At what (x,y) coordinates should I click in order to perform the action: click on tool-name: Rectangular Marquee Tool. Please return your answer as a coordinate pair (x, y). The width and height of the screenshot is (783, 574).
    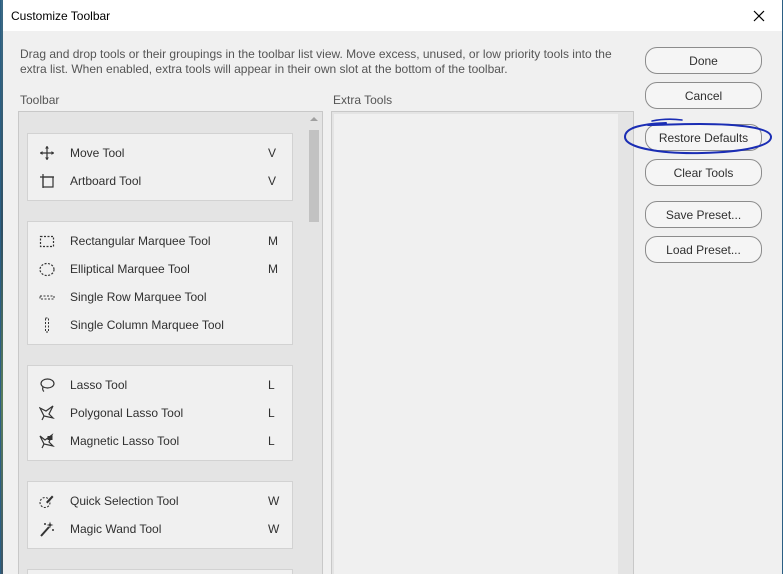
    Looking at the image, I should click on (140, 241).